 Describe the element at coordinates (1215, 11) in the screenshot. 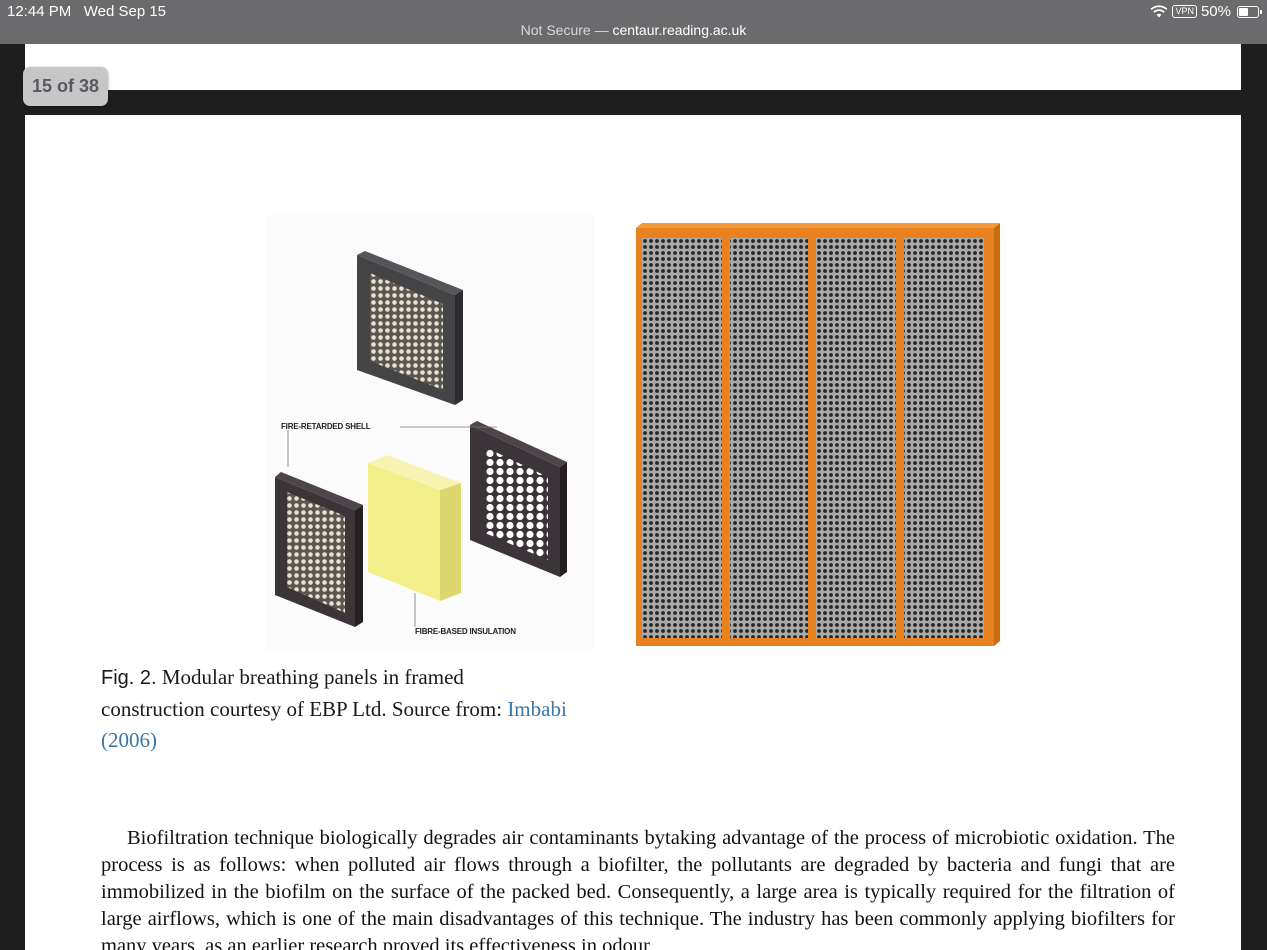

I see `battery-percent: 50%` at that location.